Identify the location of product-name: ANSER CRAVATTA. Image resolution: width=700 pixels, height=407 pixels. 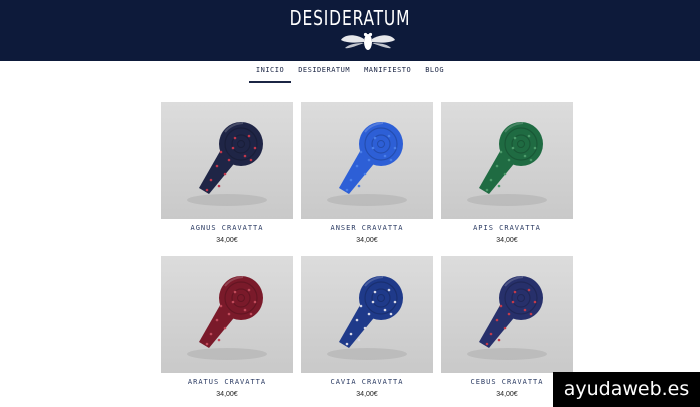
(367, 228).